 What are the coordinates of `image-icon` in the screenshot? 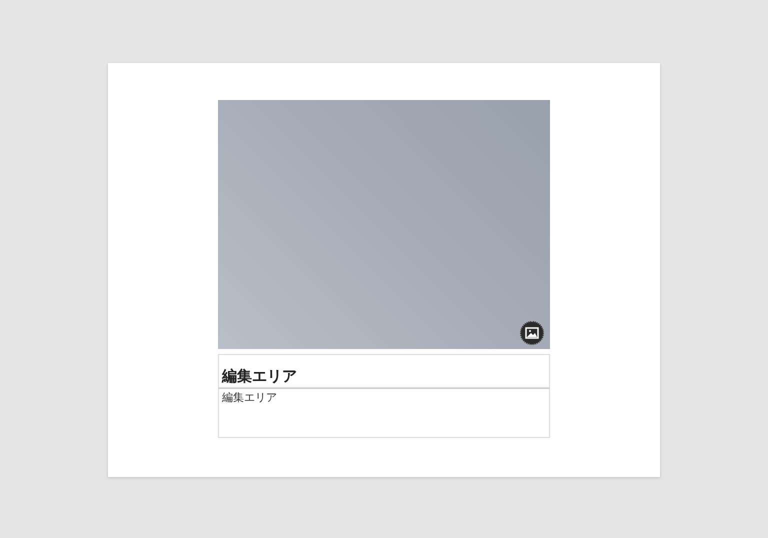 It's located at (532, 333).